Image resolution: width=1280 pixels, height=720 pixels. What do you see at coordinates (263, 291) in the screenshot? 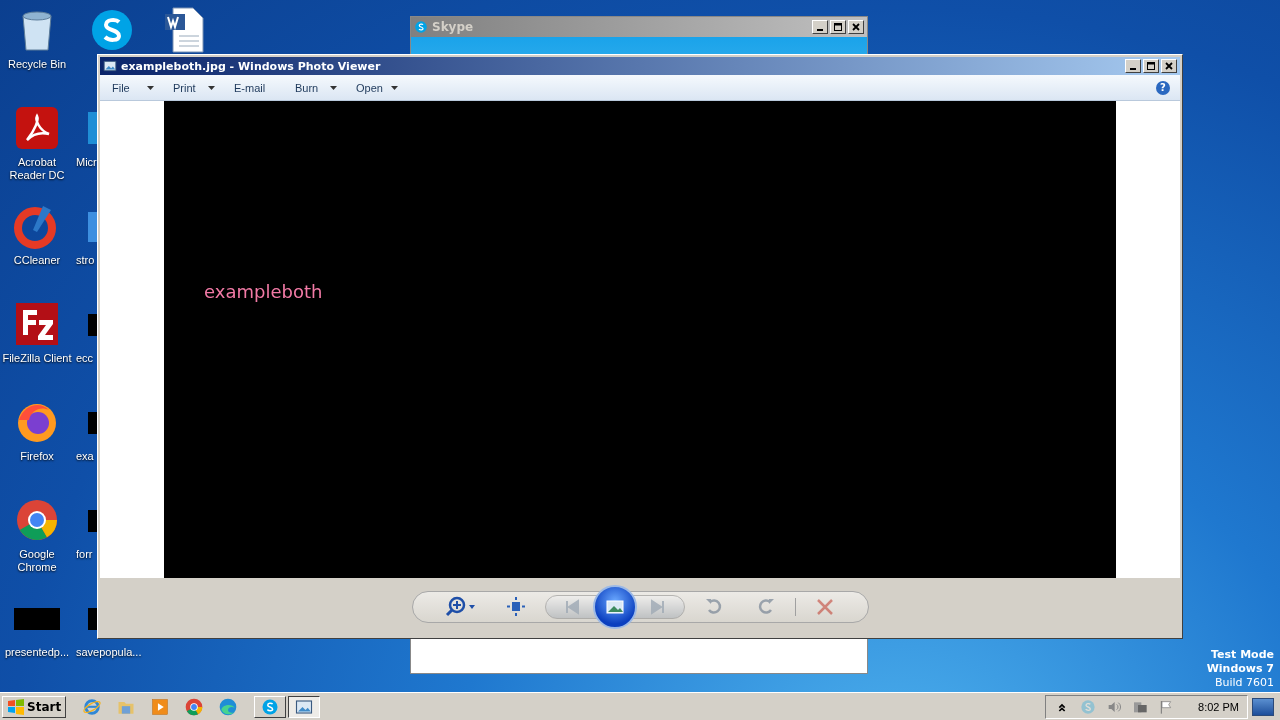
I see `image-text: exampleboth` at bounding box center [263, 291].